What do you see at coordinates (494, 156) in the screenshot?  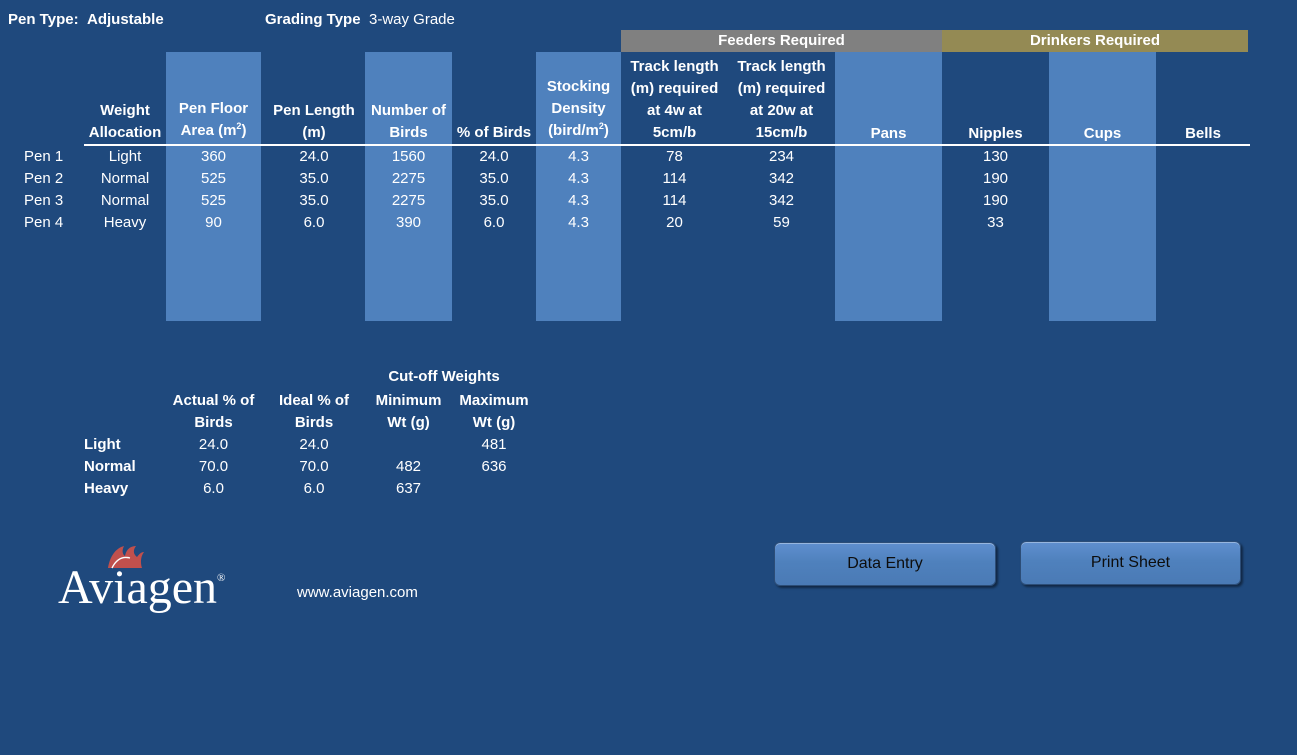 I see `percent-birds: 24.0` at bounding box center [494, 156].